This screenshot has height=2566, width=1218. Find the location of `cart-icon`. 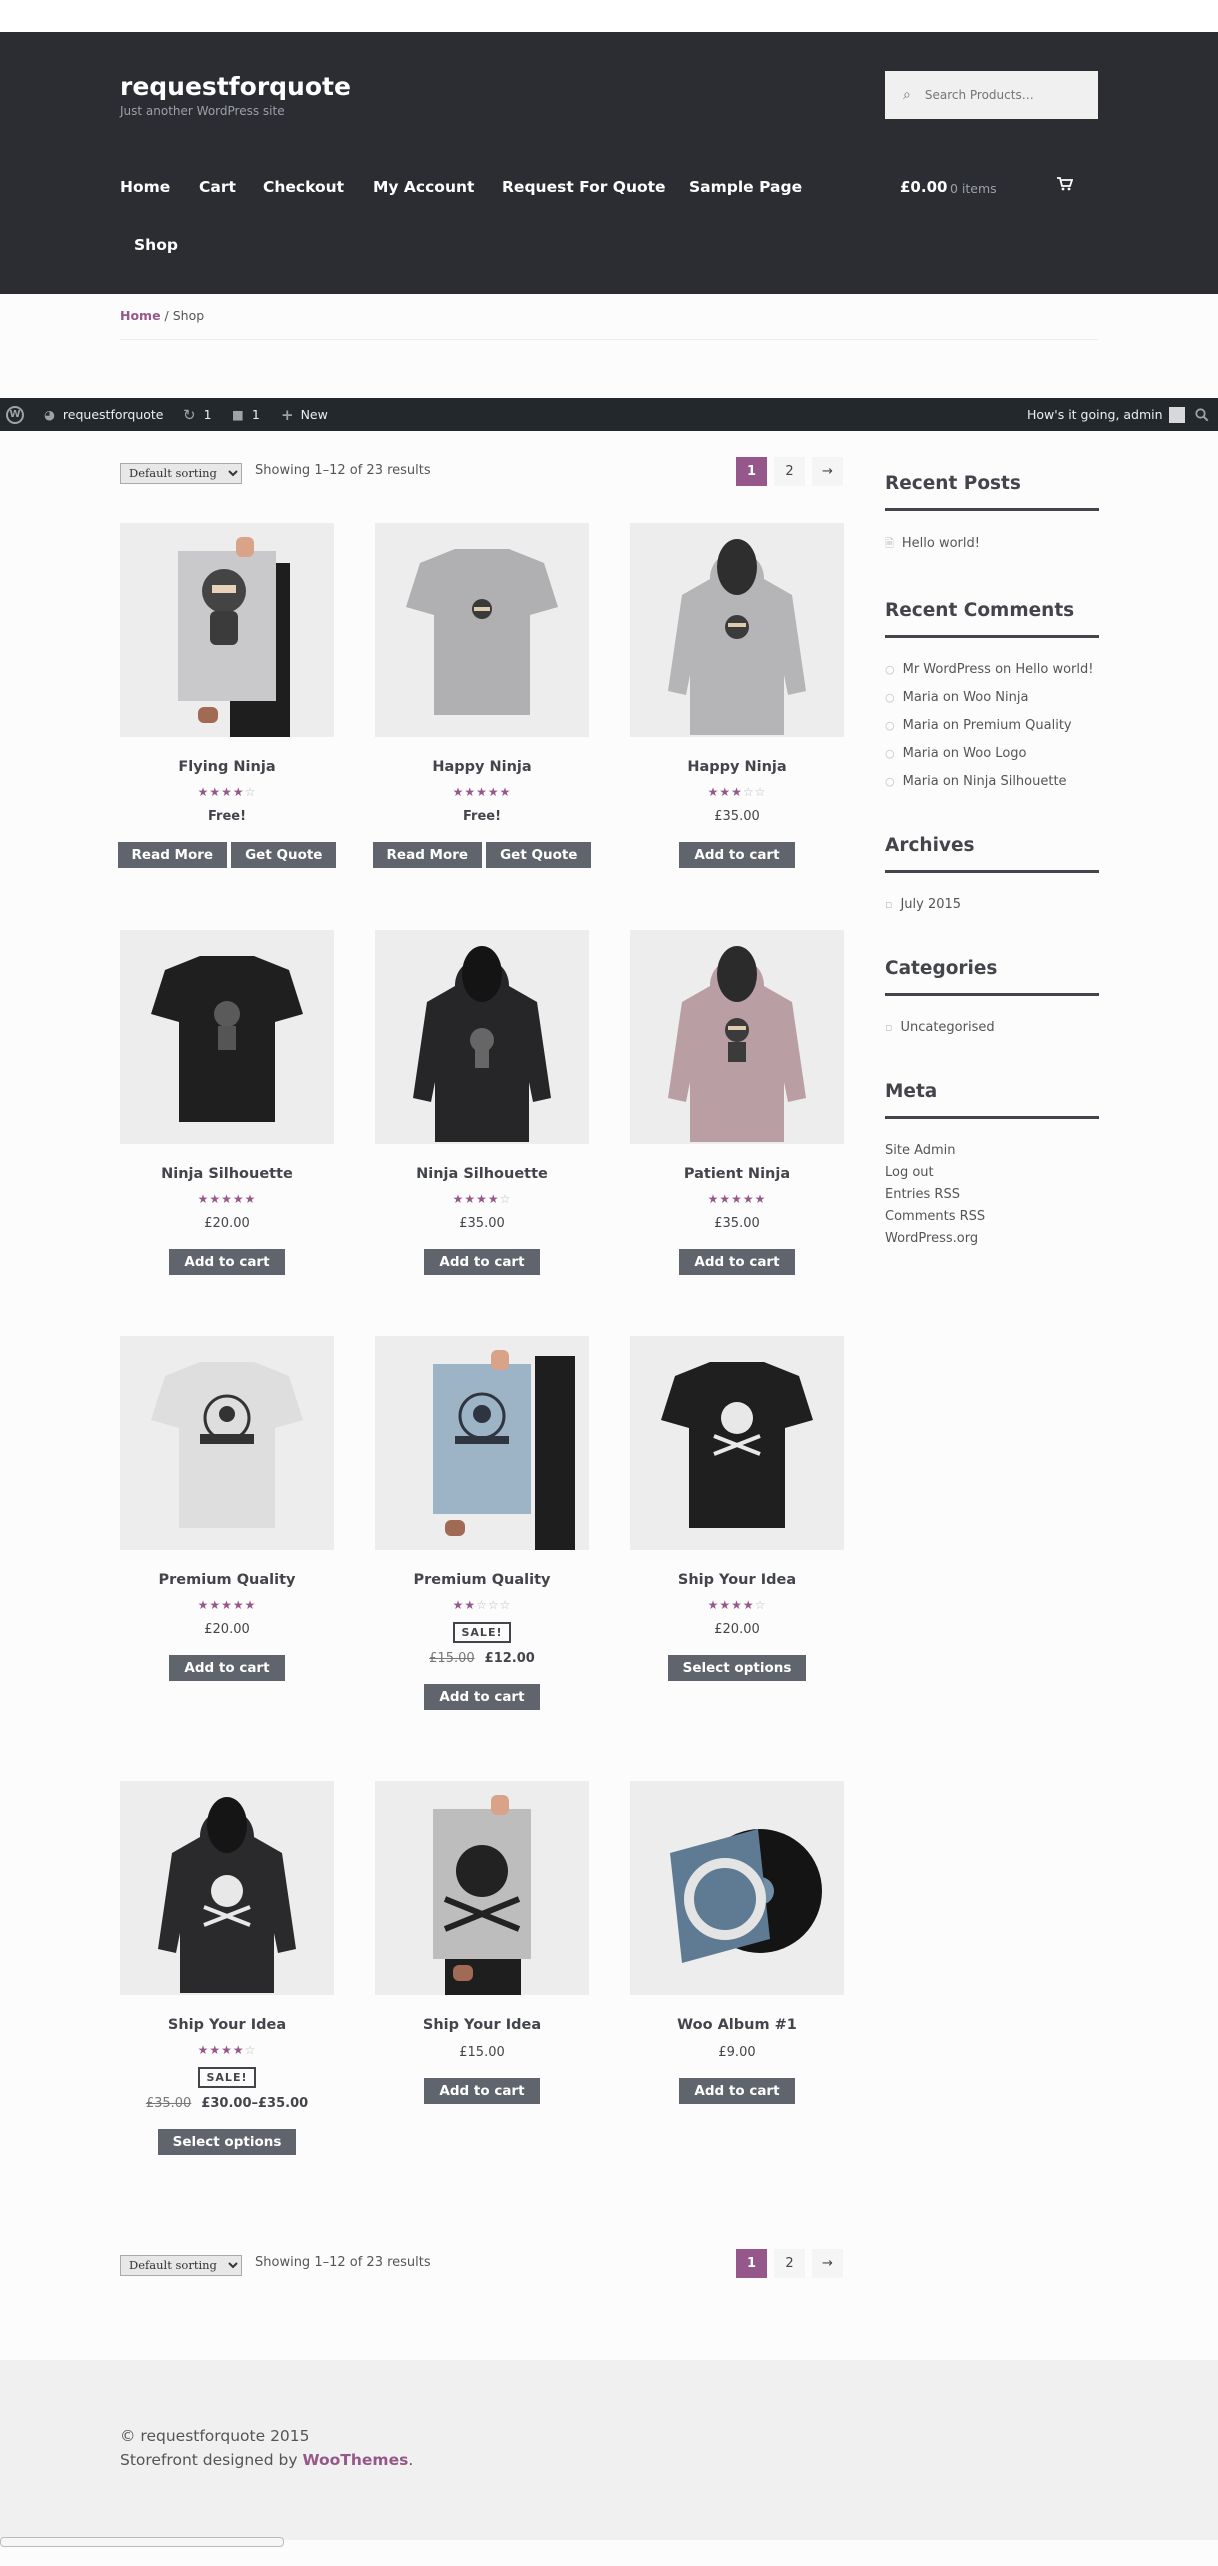

cart-icon is located at coordinates (1065, 186).